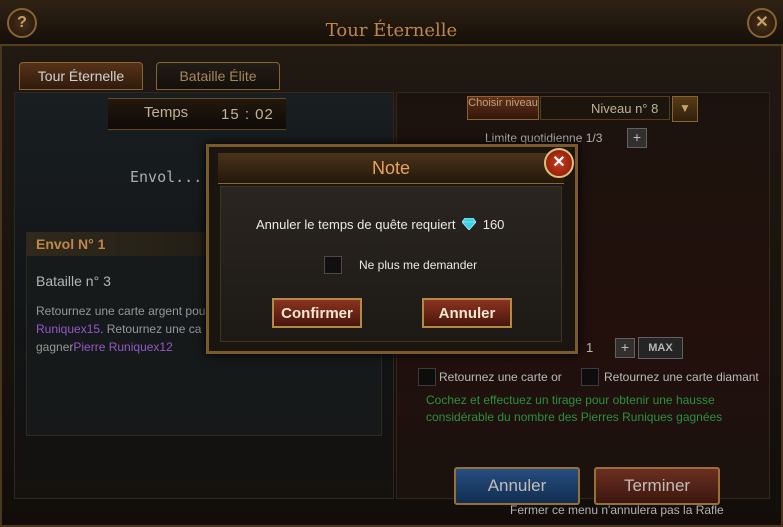  Describe the element at coordinates (469, 224) in the screenshot. I see `diamond-icon` at that location.